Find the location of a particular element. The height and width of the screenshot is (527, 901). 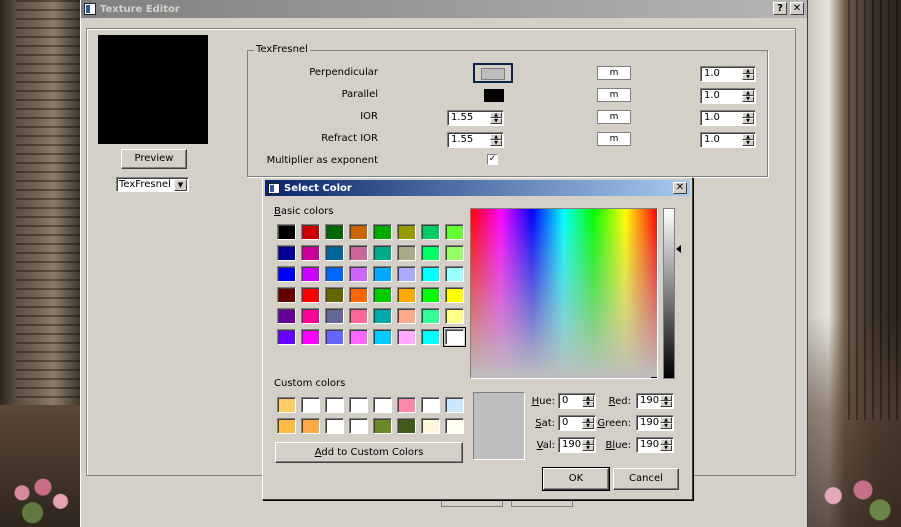

dialog-close-button: ✕ is located at coordinates (680, 188).